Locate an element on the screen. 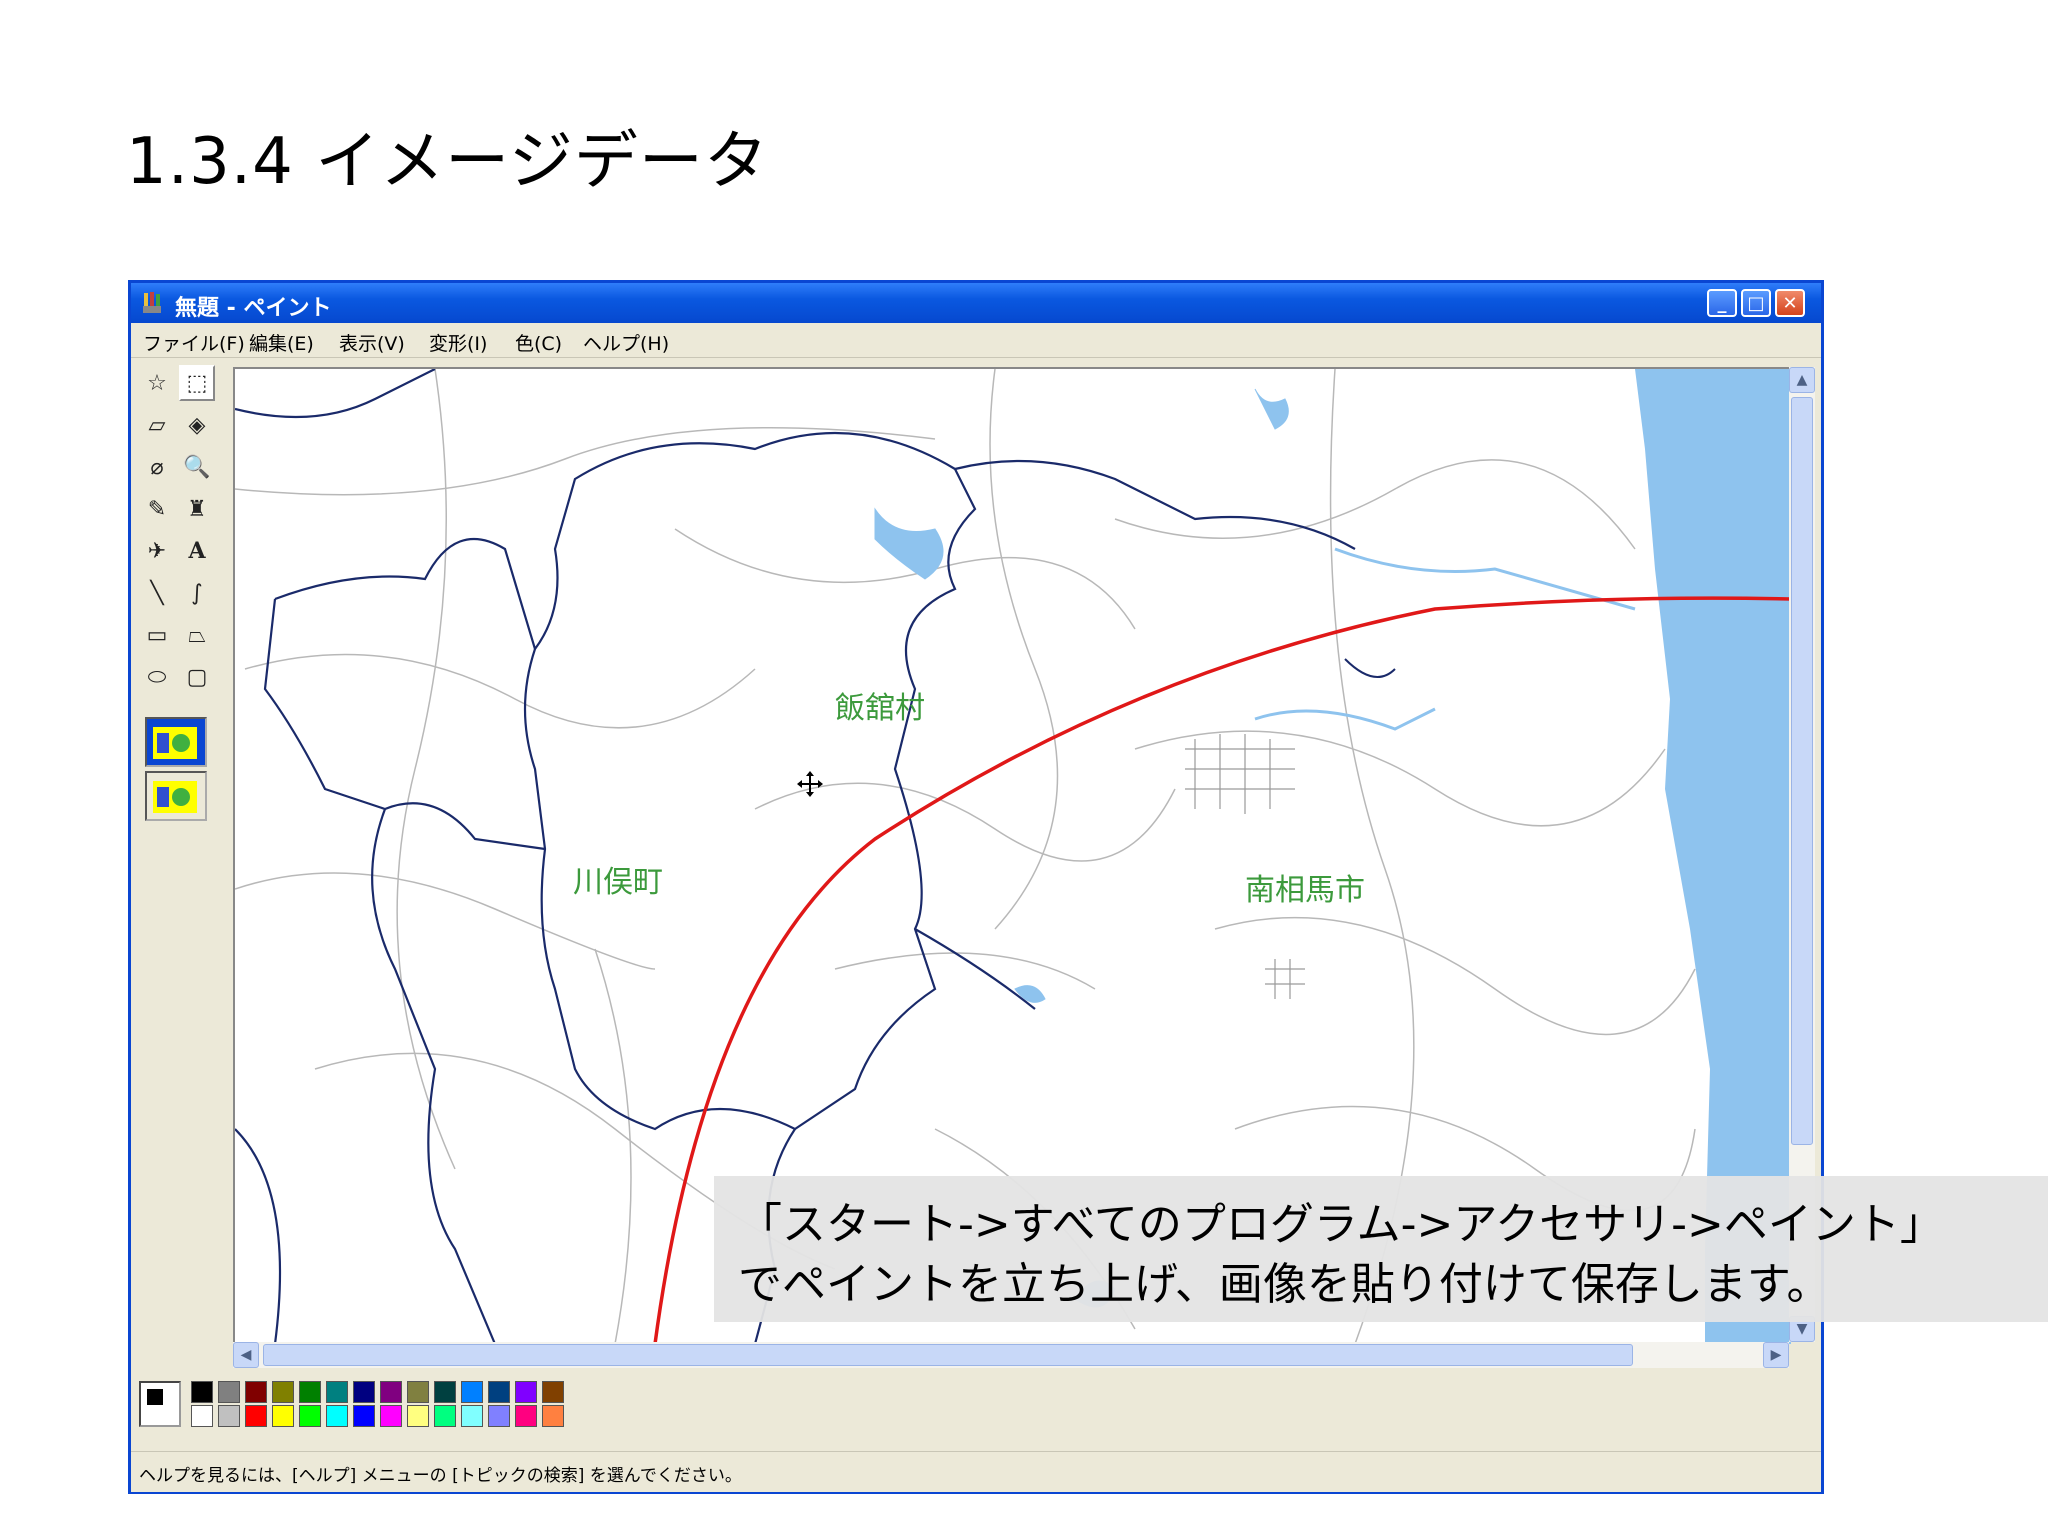  caption-line-1: 「スタート->すべてのプログラム->アクセサリ->ペイント」 is located at coordinates (1341, 1224).